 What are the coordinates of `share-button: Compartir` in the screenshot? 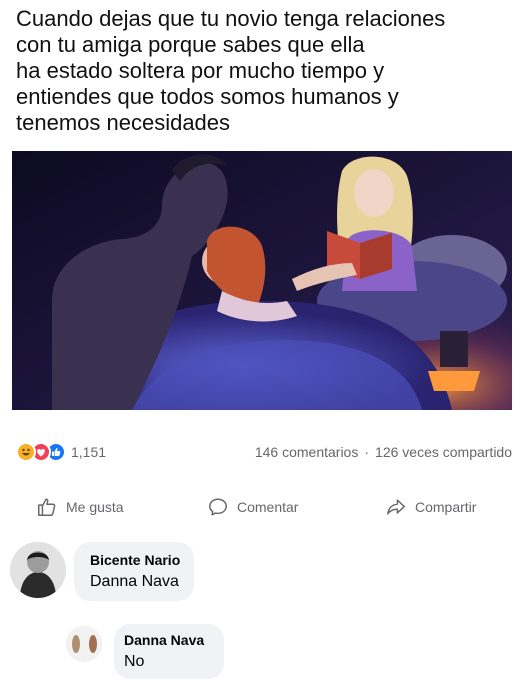 It's located at (430, 507).